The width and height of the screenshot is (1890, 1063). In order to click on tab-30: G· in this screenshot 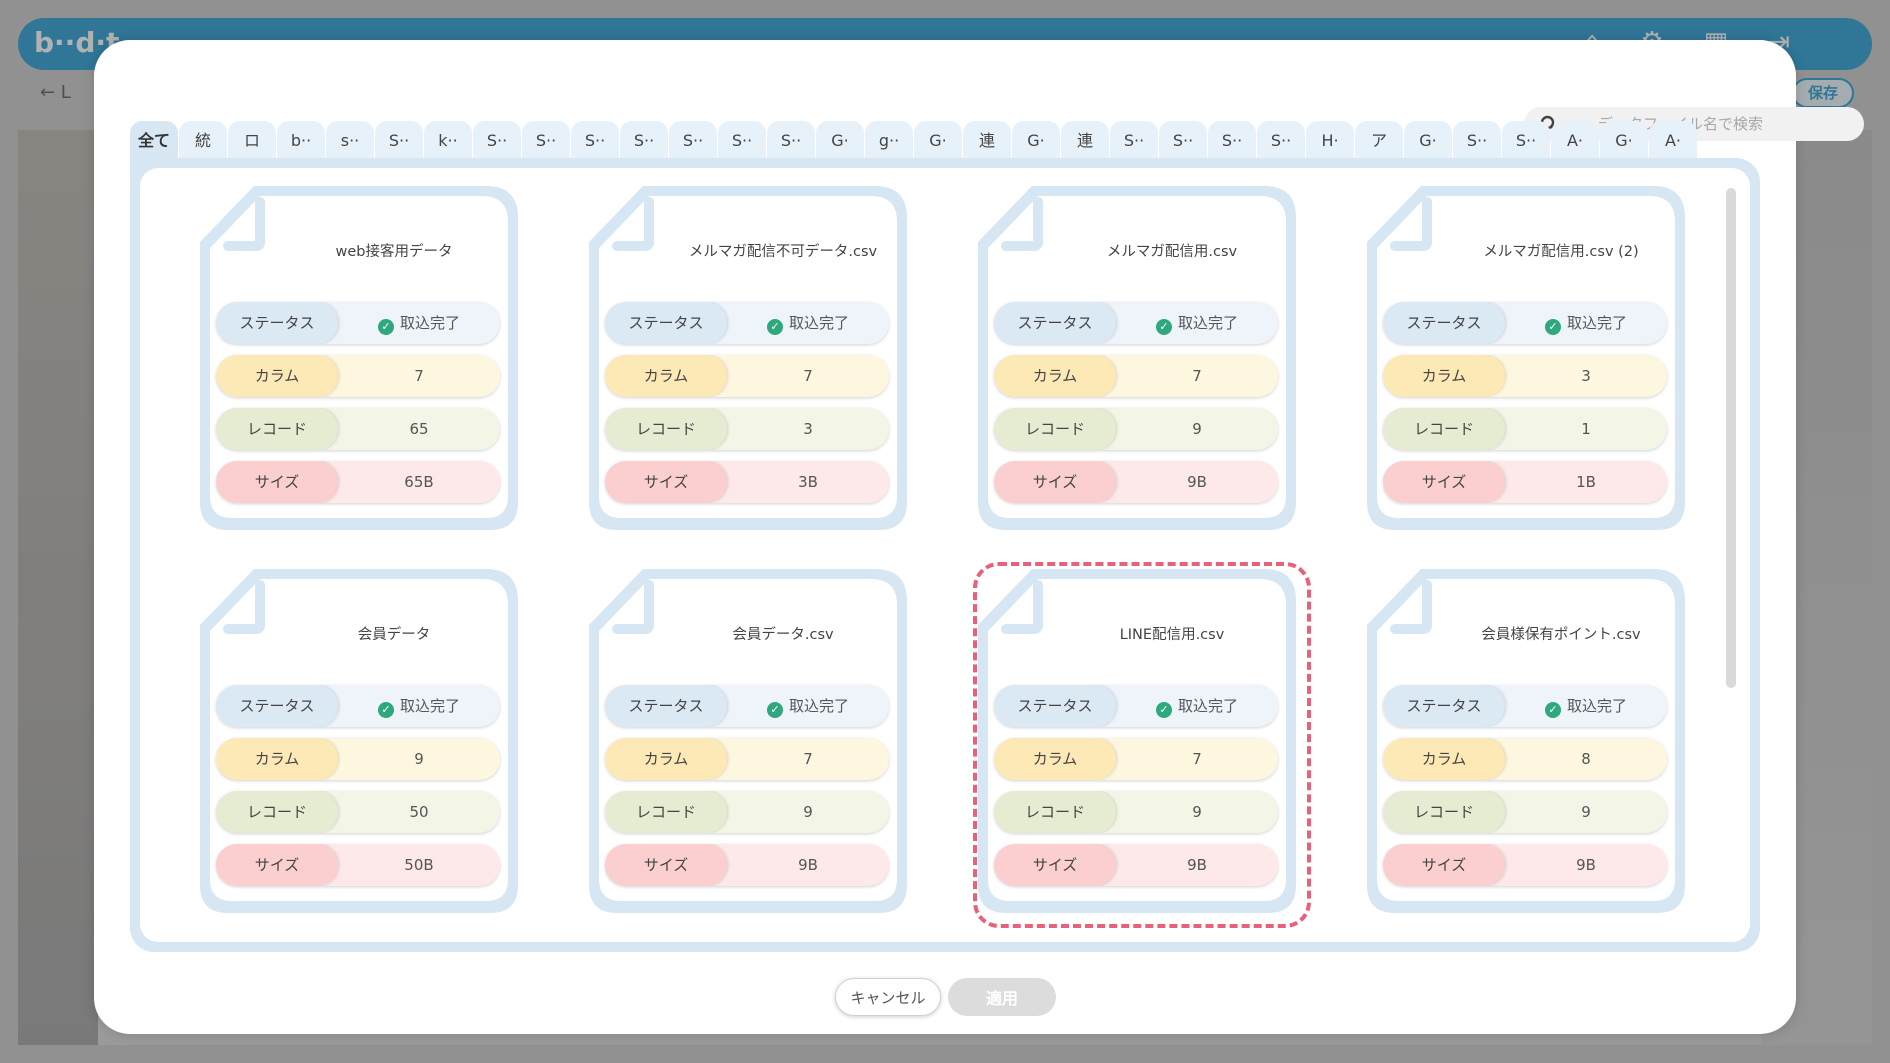, I will do `click(1624, 140)`.